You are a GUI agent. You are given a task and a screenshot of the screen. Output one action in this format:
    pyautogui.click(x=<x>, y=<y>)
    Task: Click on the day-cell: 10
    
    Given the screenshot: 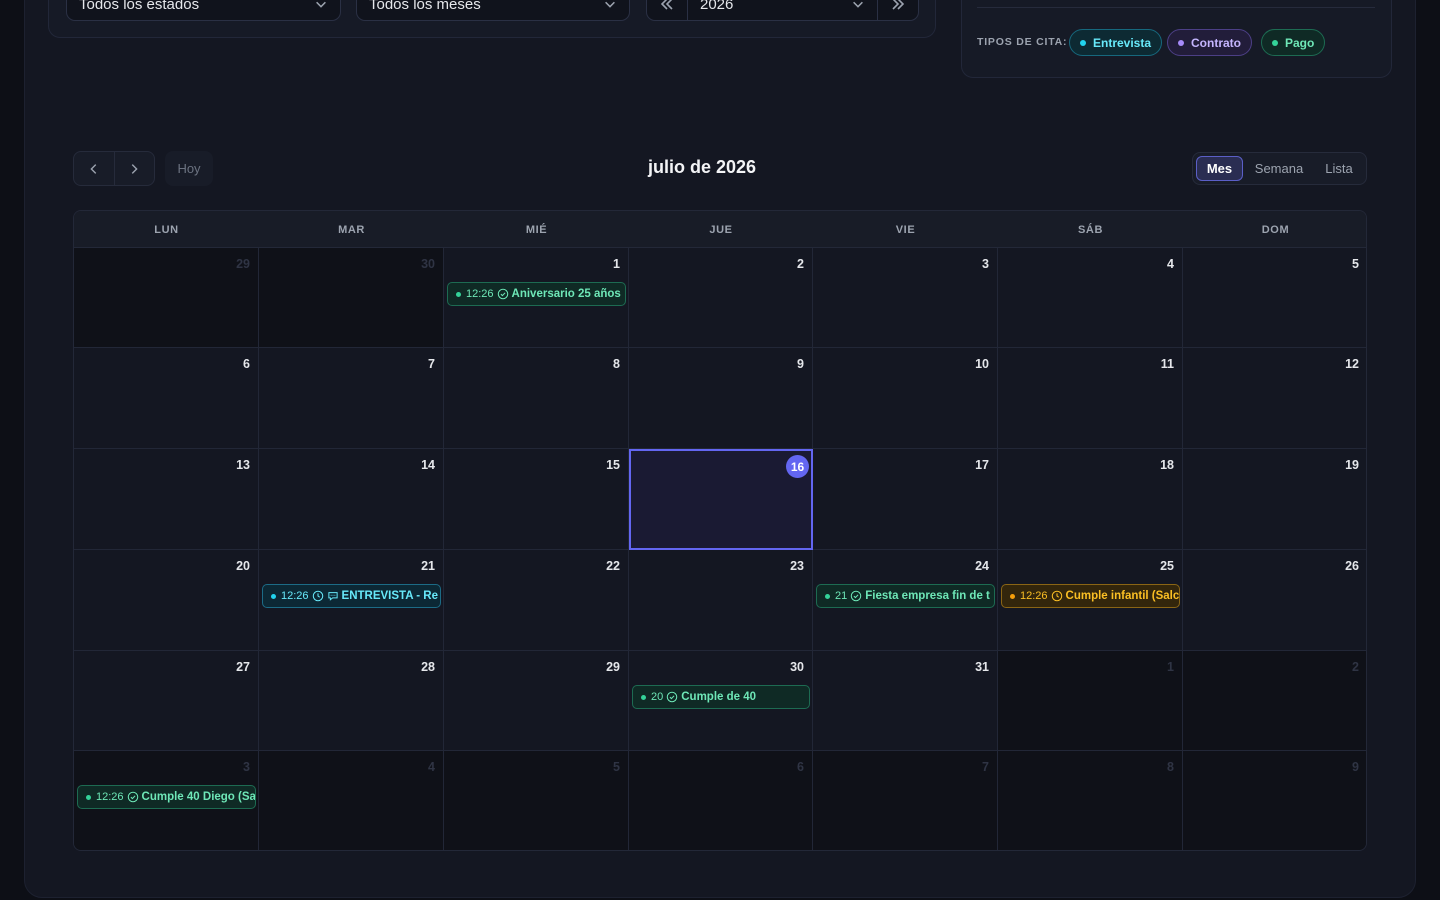 What is the action you would take?
    pyautogui.click(x=905, y=398)
    